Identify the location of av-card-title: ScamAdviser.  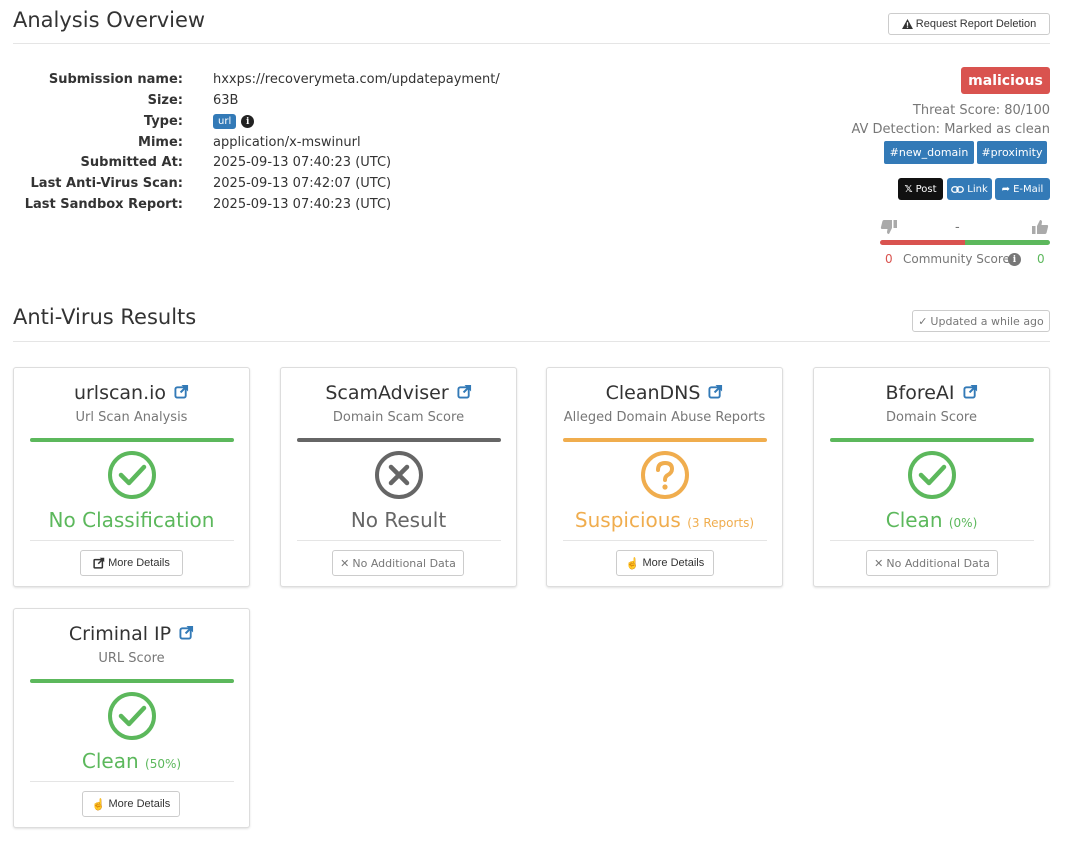
(398, 393).